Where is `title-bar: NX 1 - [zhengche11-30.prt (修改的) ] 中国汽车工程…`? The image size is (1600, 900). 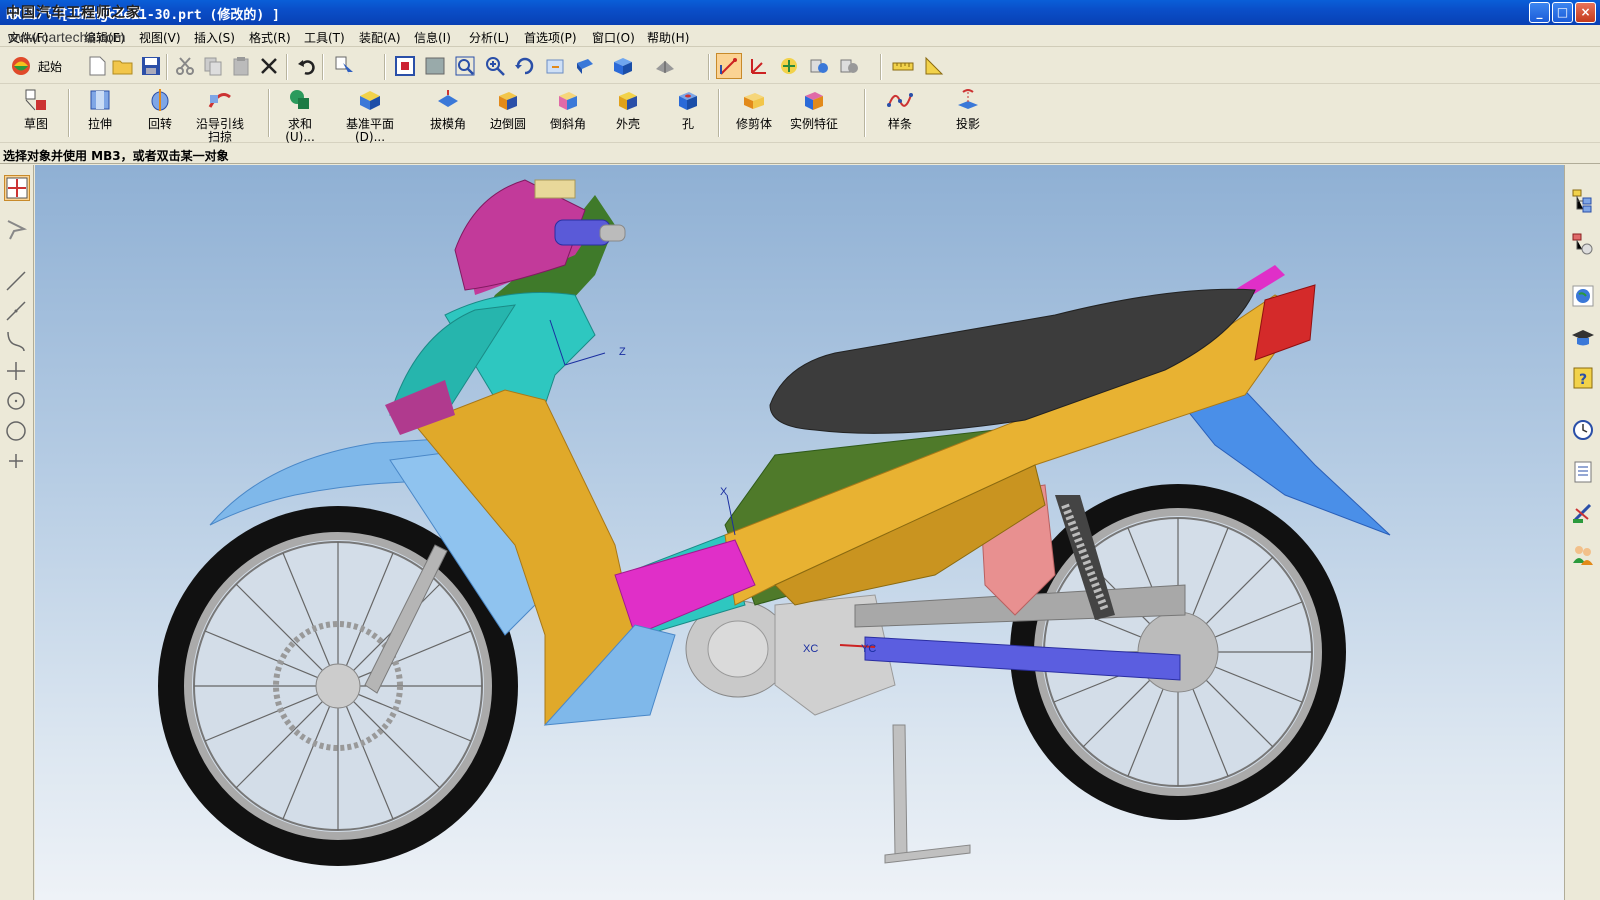 title-bar: NX 1 - [zhengche11-30.prt (修改的) ] 中国汽车工程… is located at coordinates (800, 12).